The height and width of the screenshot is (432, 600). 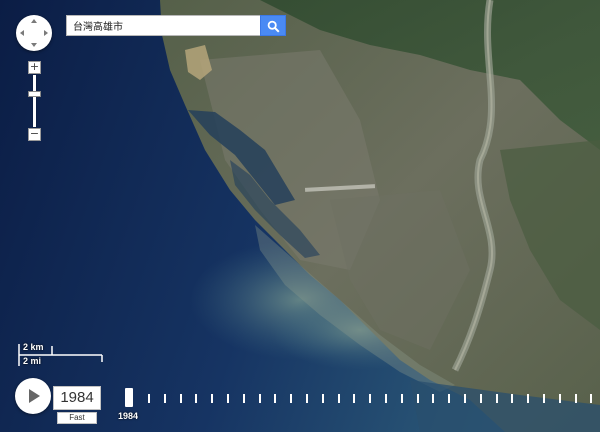 I want to click on timeline-year-label: 1984, so click(x=128, y=416).